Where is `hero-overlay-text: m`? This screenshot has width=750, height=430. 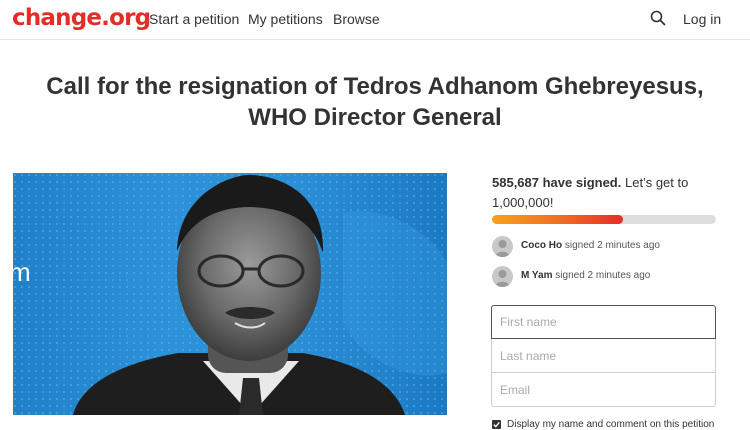
hero-overlay-text: m is located at coordinates (22, 272).